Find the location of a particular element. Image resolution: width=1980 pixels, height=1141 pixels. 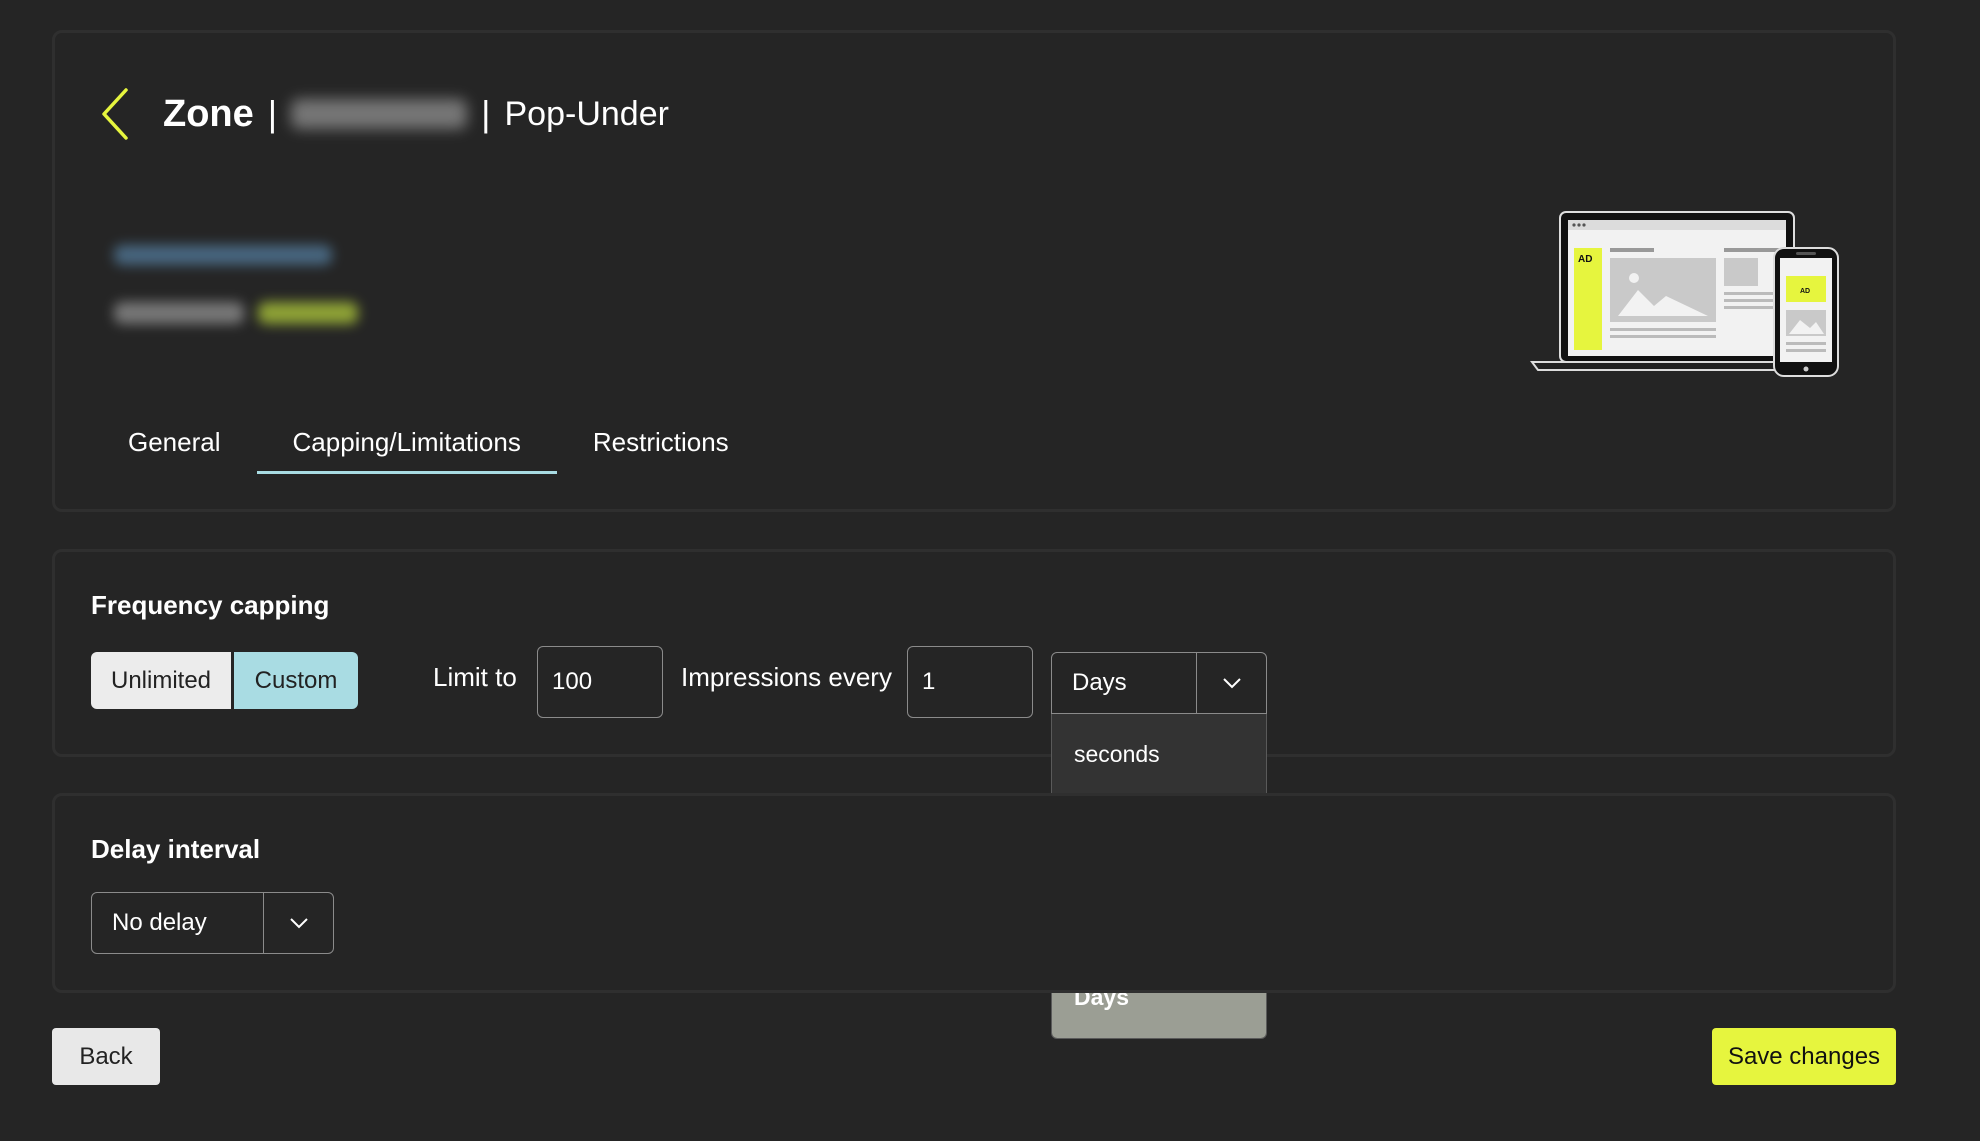

frequency-capping-title: Frequency capping is located at coordinates (210, 605).